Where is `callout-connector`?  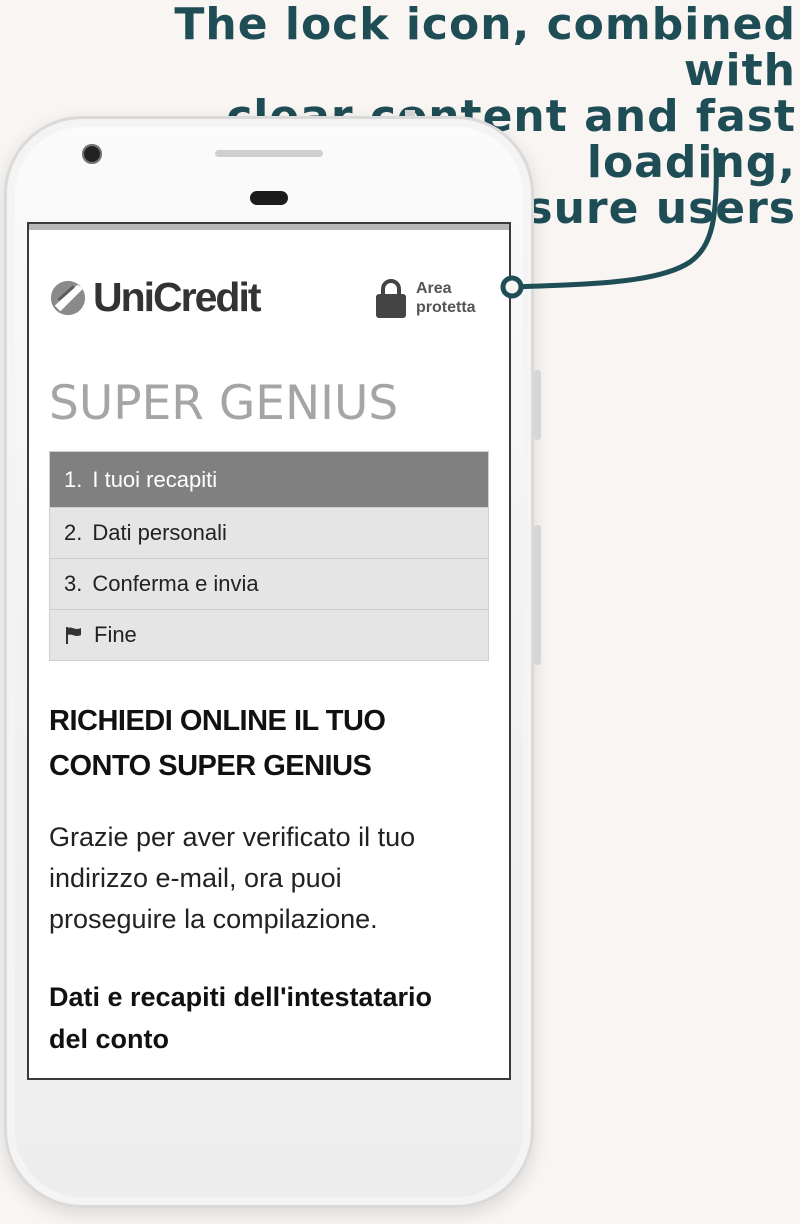 callout-connector is located at coordinates (609, 223).